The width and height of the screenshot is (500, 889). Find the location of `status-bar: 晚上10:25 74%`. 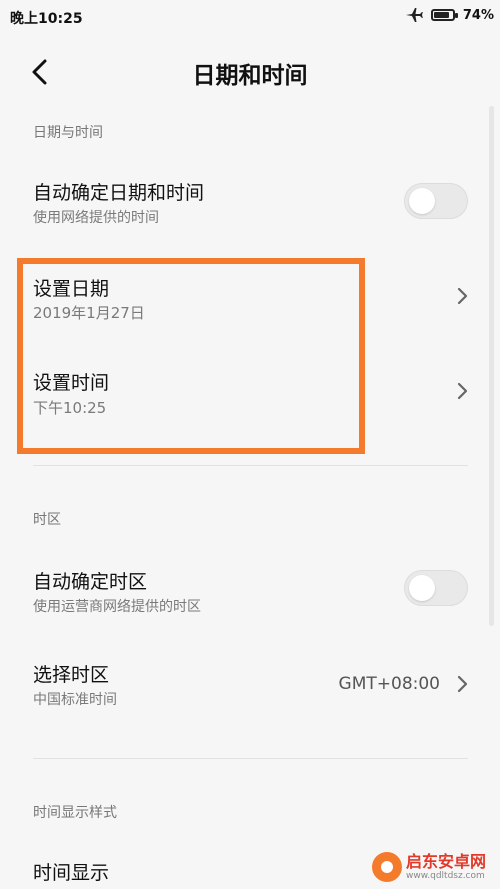

status-bar: 晚上10:25 74% is located at coordinates (250, 17).